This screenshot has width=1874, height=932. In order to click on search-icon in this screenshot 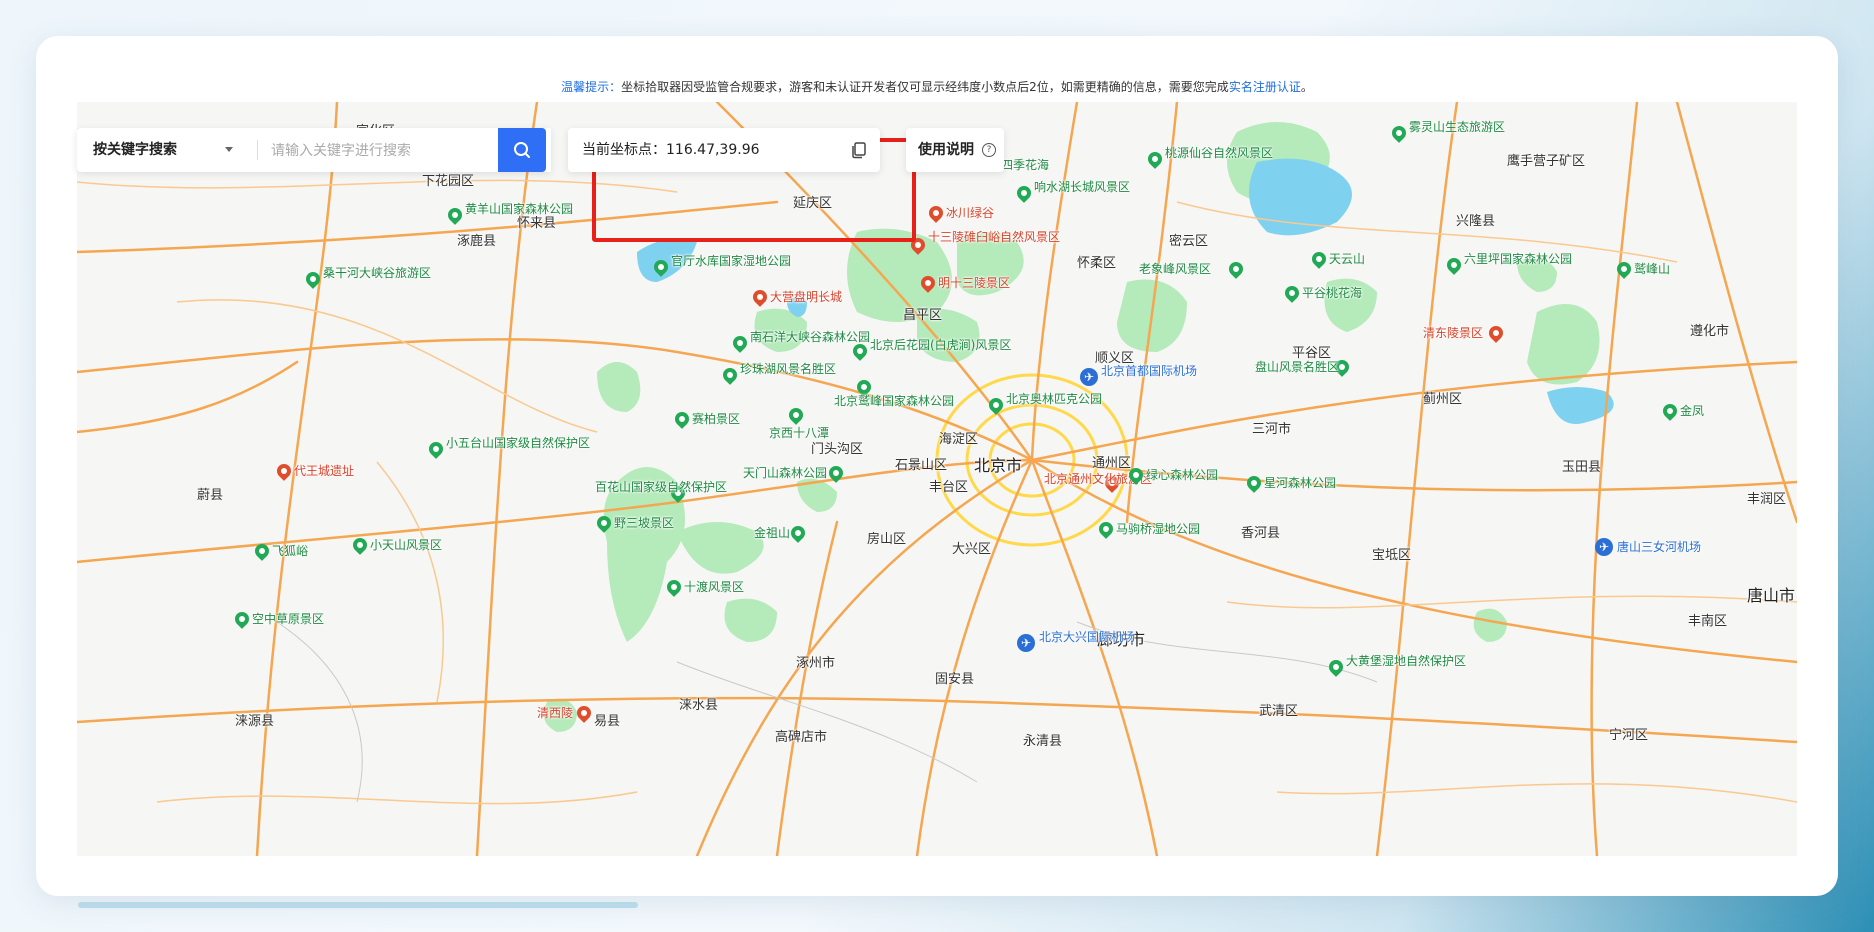, I will do `click(522, 150)`.